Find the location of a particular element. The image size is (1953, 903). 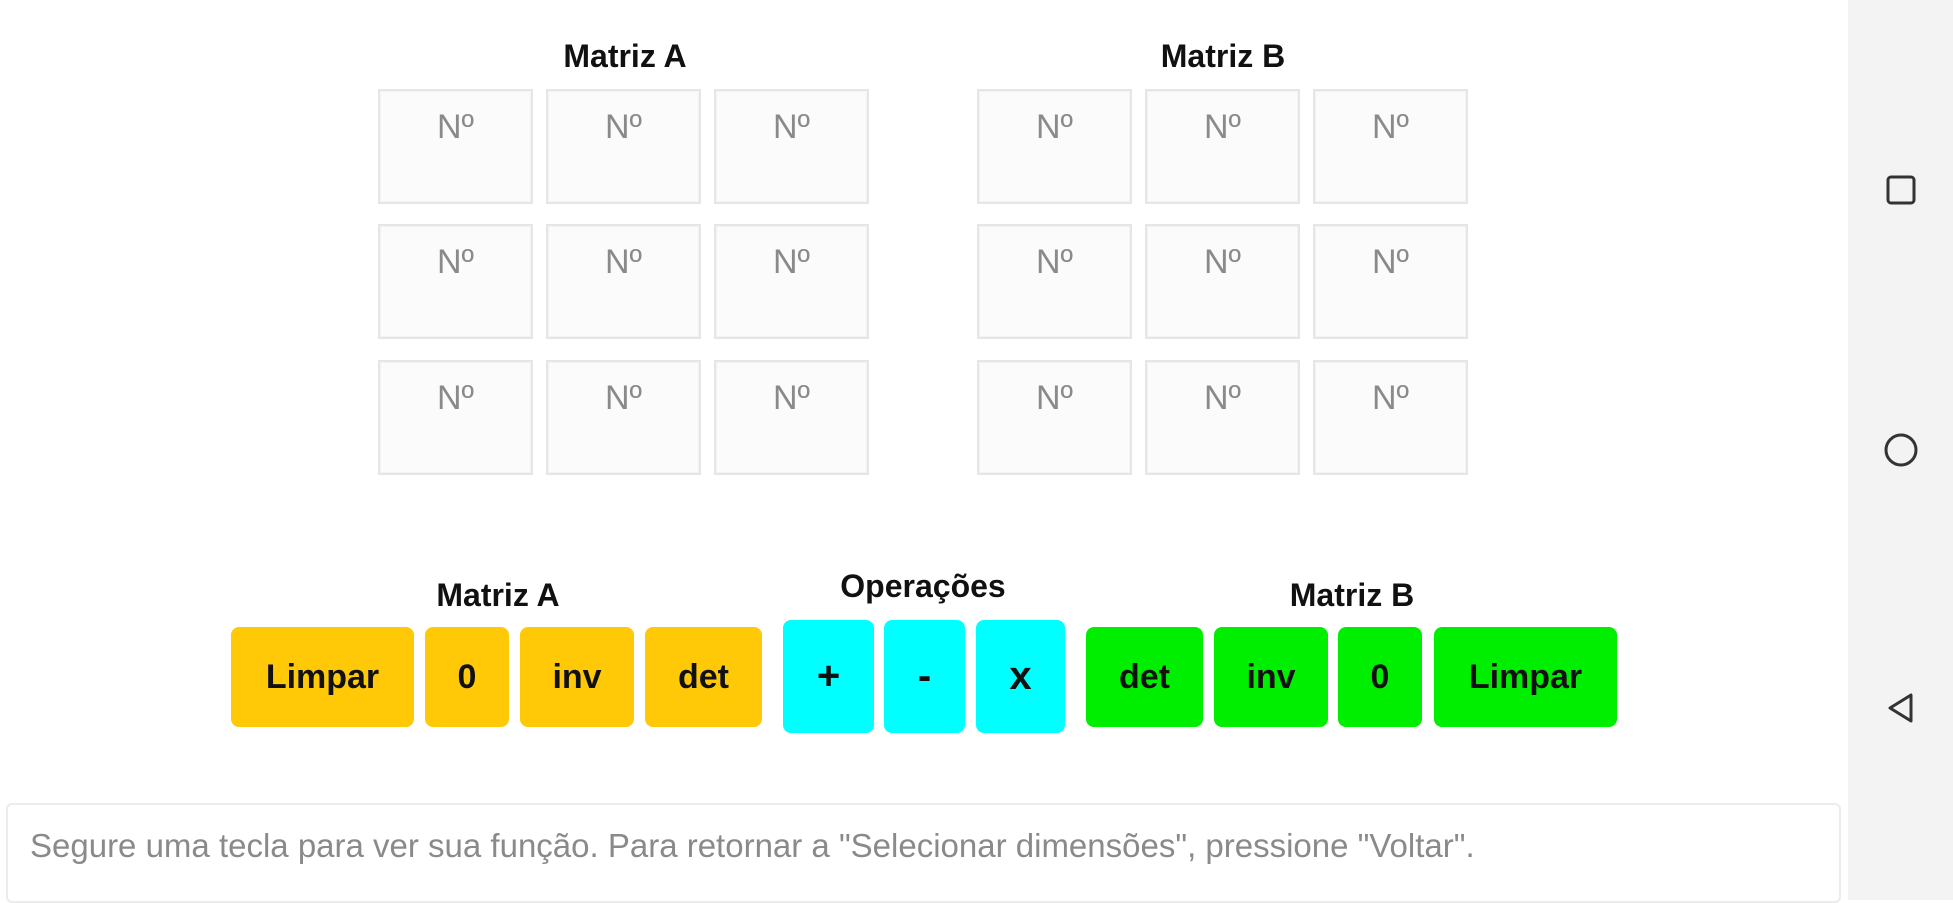

keyboard-matrix-a-label: Matriz A is located at coordinates (498, 595).